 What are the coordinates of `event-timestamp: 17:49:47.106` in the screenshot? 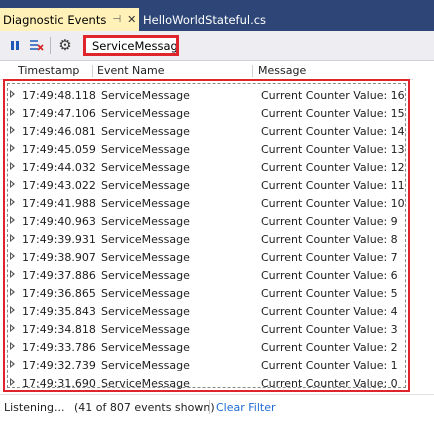 It's located at (59, 113).